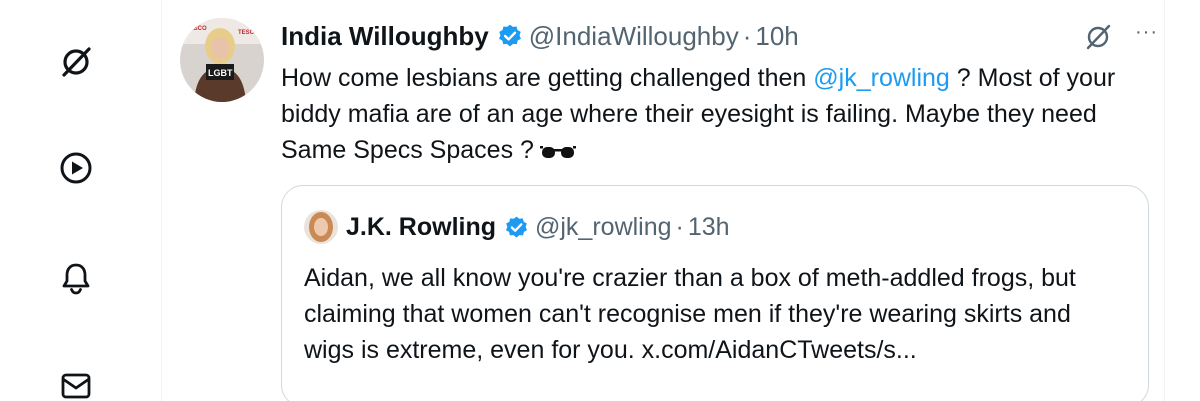  I want to click on quoted-author-avatar-image, so click(321, 227).